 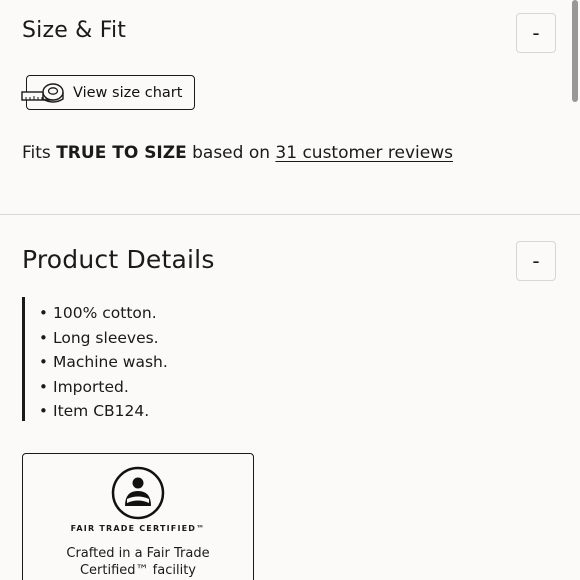 What do you see at coordinates (138, 528) in the screenshot?
I see `fair-trade-badge-text: FAIR TRADE CERTIFIED™` at bounding box center [138, 528].